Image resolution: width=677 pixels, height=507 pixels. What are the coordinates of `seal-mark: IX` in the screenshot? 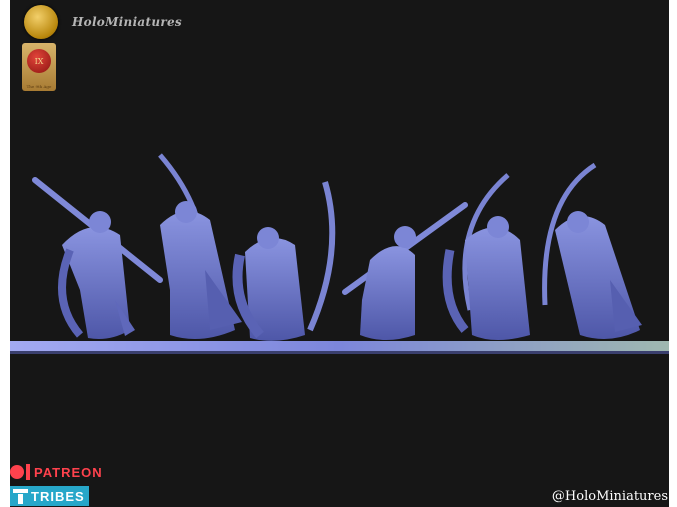 It's located at (39, 61).